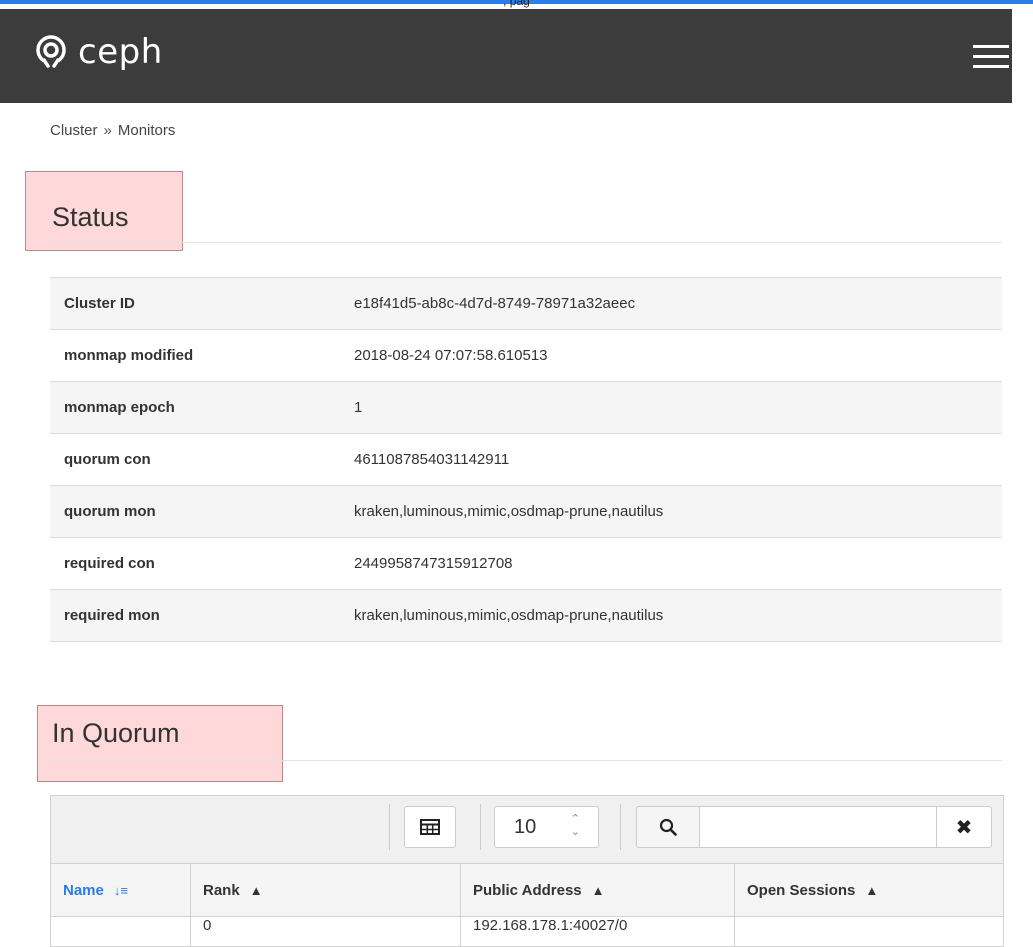 The image size is (1033, 947). I want to click on search-input, so click(818, 827).